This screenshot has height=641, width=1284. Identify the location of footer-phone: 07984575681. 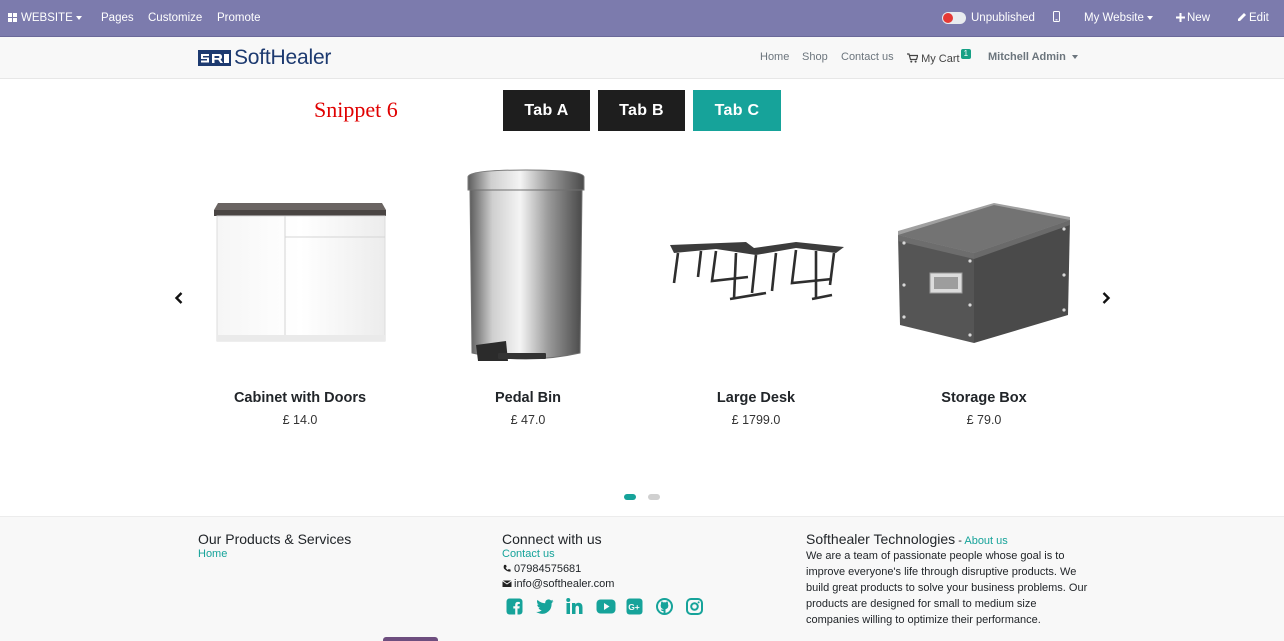
(558, 569).